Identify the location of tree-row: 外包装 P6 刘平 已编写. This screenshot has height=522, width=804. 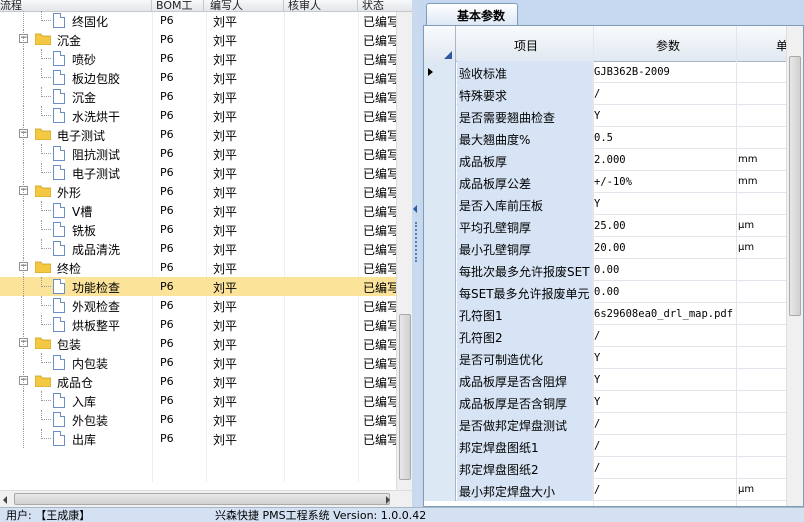
(198, 419).